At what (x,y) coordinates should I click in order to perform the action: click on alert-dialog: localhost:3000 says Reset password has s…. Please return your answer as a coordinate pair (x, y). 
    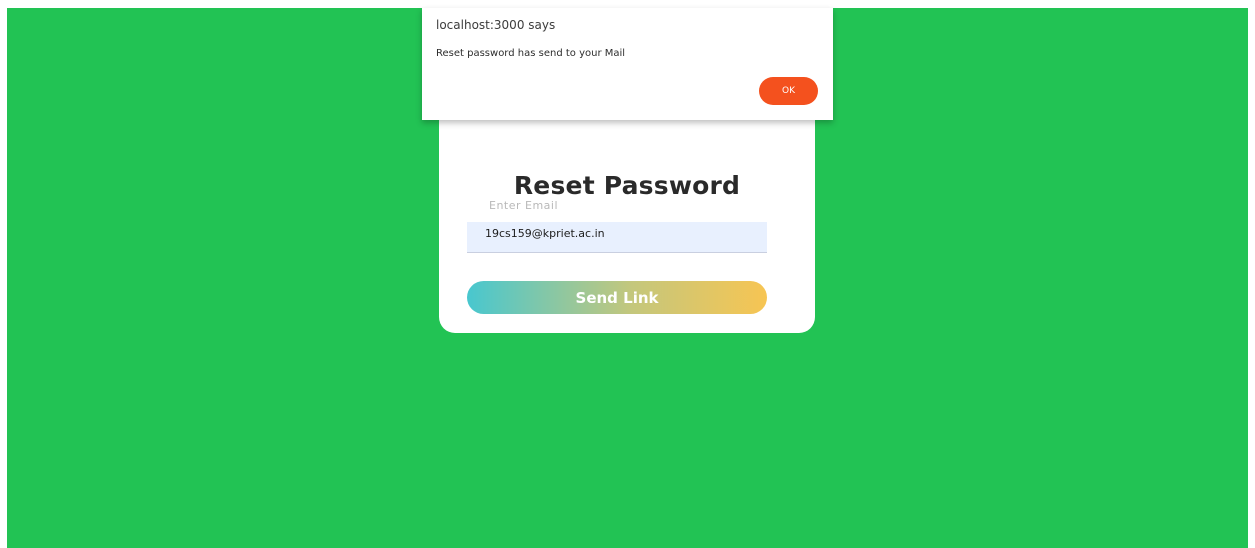
    Looking at the image, I should click on (627, 64).